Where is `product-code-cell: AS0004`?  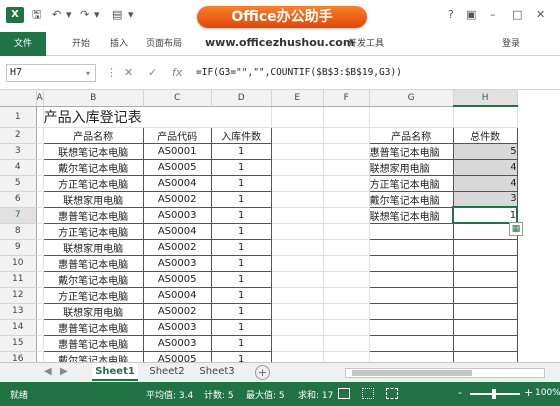 product-code-cell: AS0004 is located at coordinates (177, 231).